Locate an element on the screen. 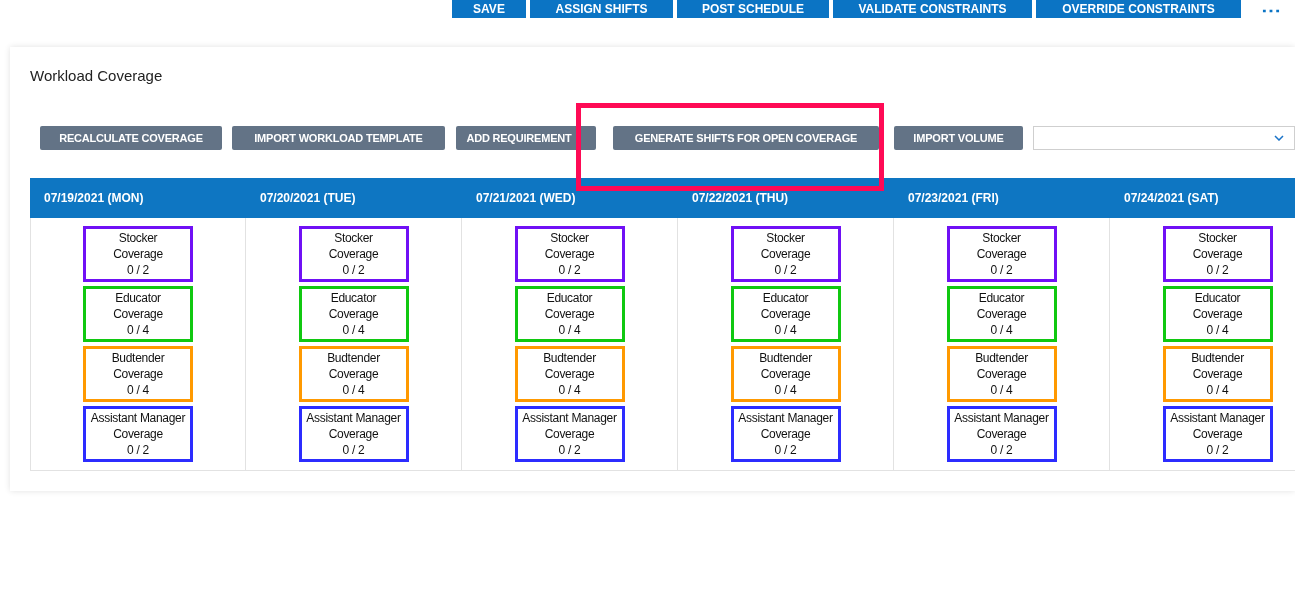 This screenshot has height=607, width=1295. day-header: 07/19/2021 (MON) is located at coordinates (138, 198).